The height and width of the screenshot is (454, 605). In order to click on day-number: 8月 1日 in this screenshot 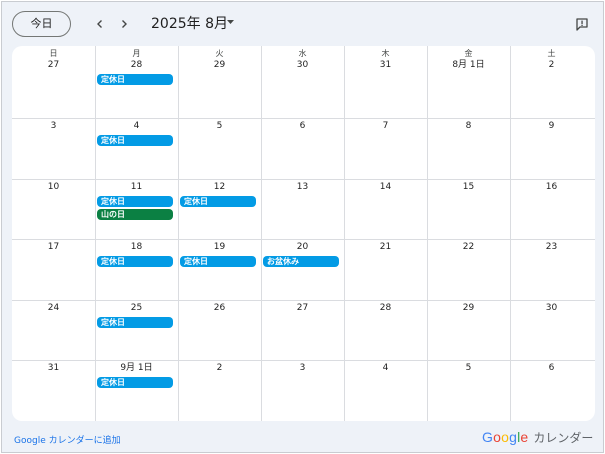, I will do `click(468, 65)`.